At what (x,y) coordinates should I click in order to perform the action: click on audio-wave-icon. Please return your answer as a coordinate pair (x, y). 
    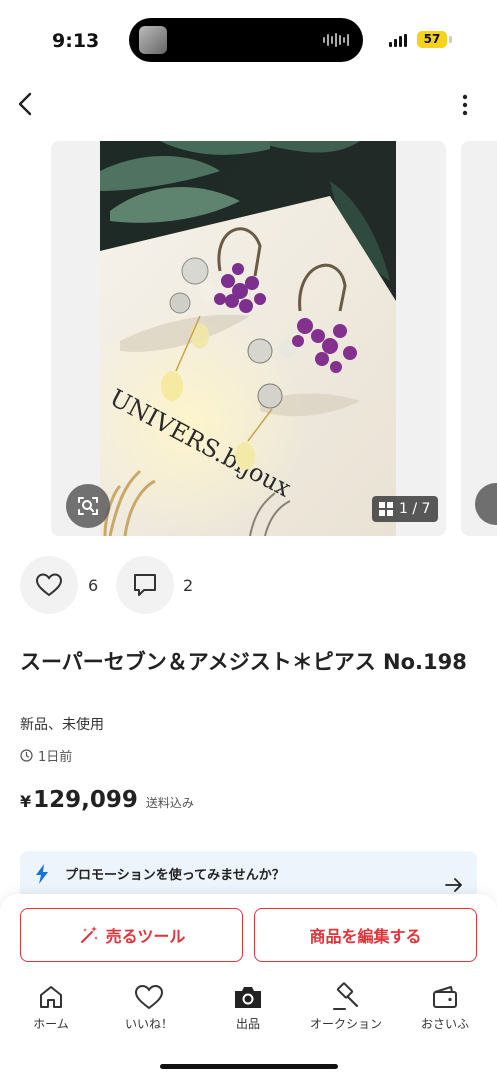
    Looking at the image, I should click on (336, 40).